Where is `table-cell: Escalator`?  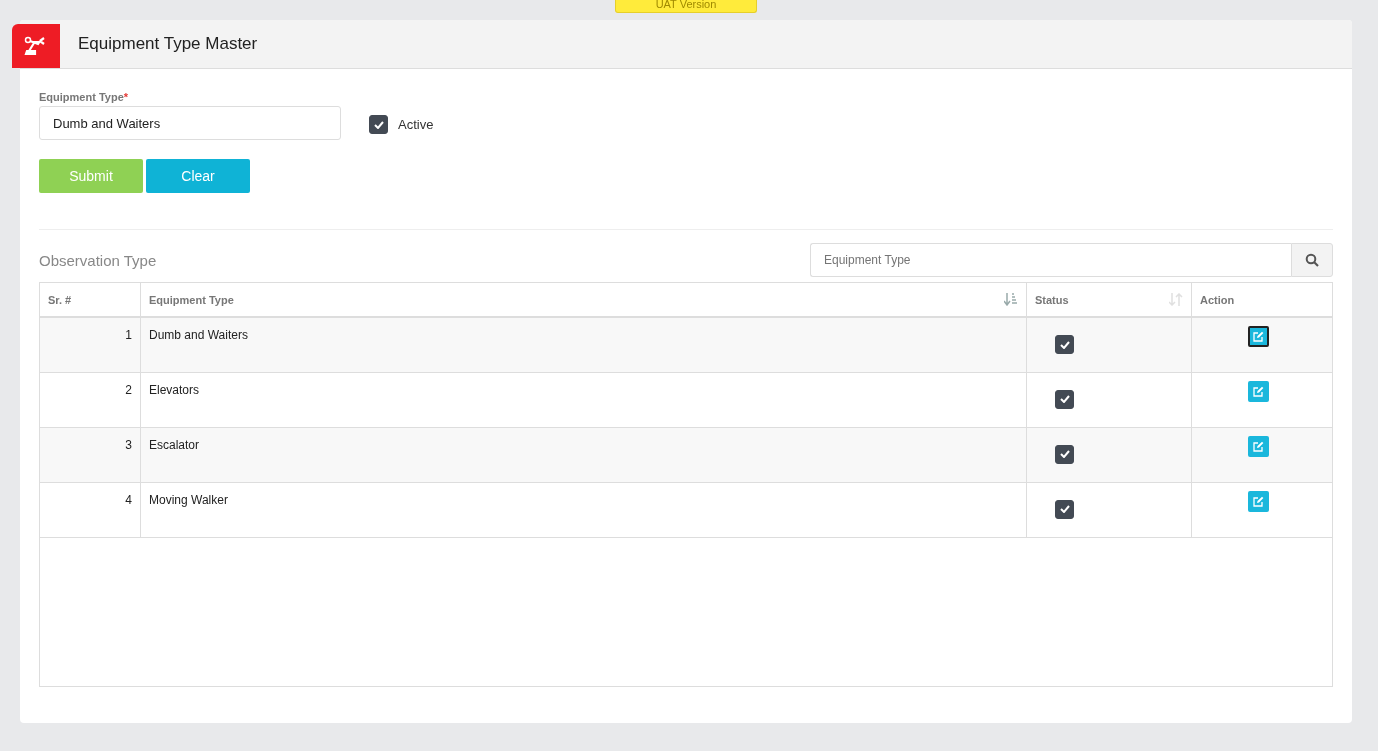
table-cell: Escalator is located at coordinates (583, 454).